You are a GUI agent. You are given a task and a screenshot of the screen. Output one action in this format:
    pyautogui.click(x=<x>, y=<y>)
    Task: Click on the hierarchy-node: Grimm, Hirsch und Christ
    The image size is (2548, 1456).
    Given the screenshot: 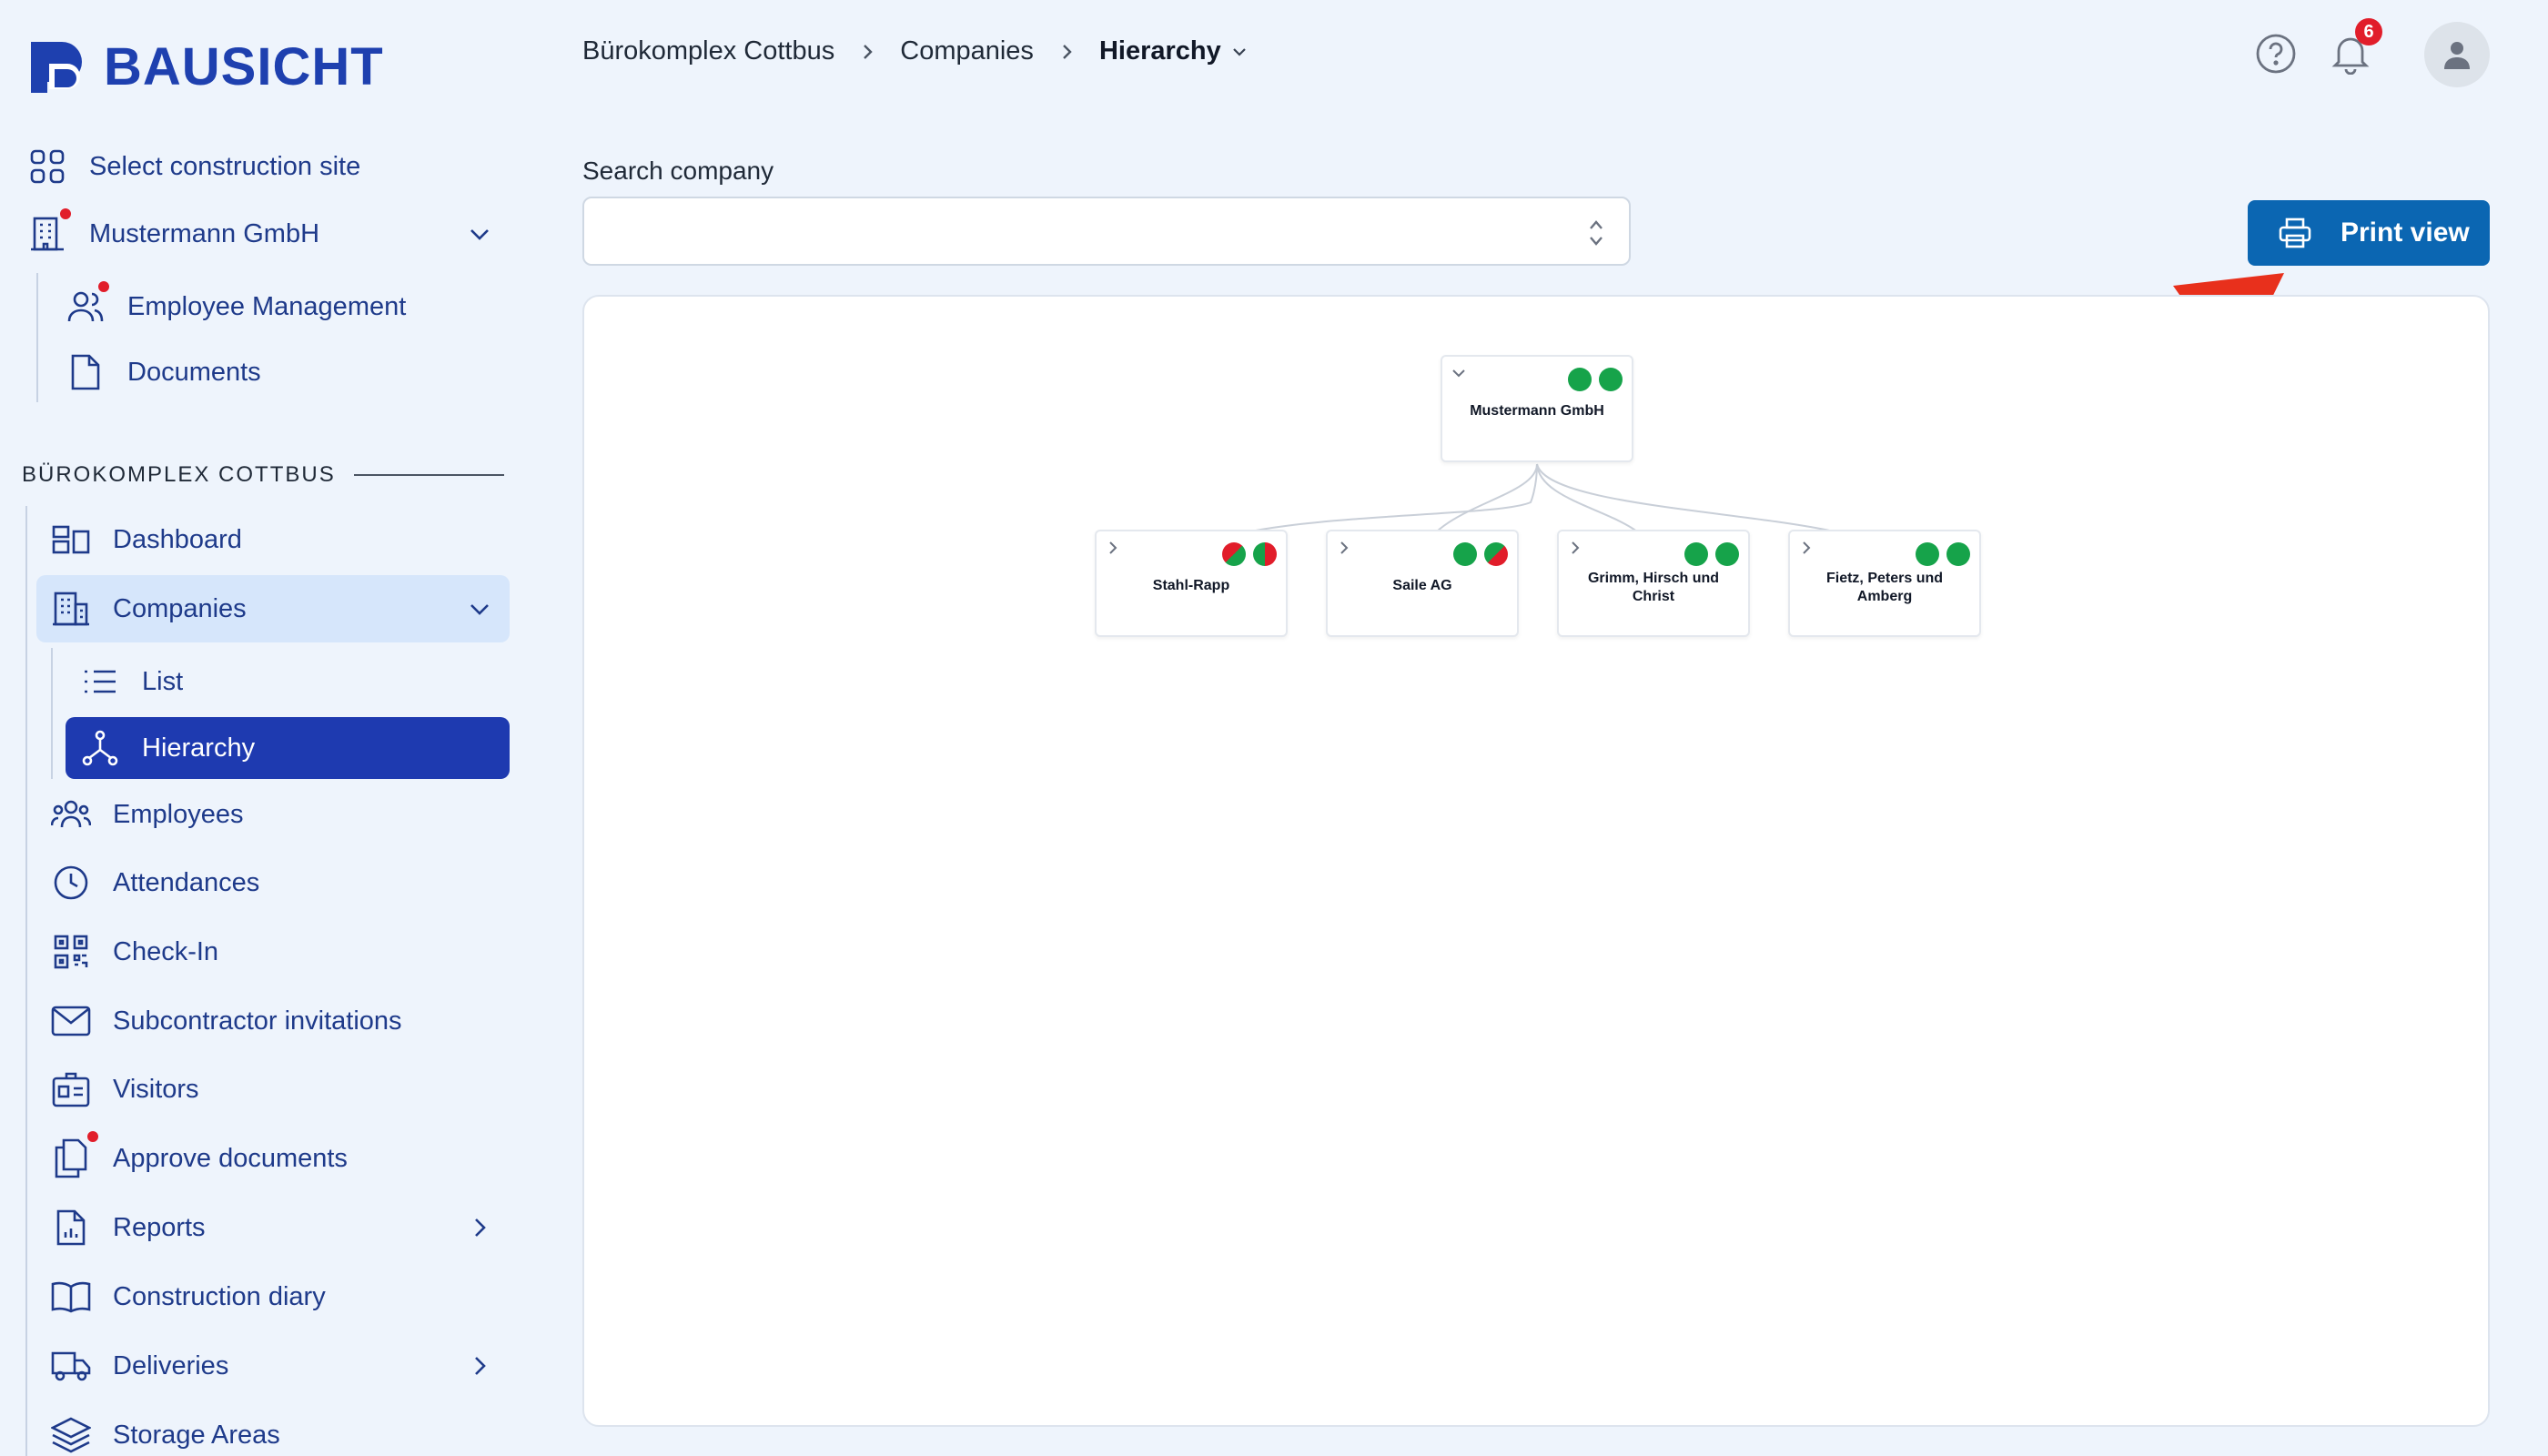 What is the action you would take?
    pyautogui.click(x=1654, y=583)
    